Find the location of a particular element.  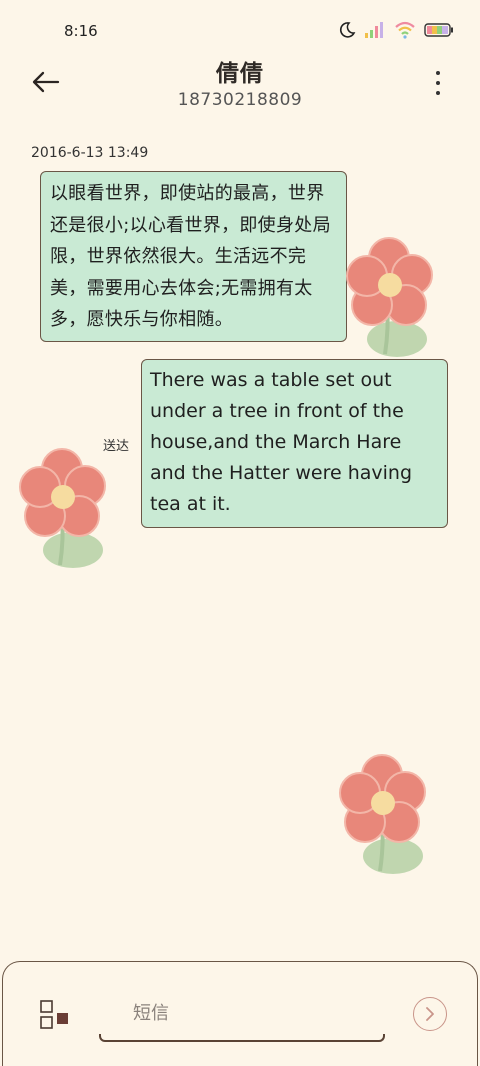

attachment-icon is located at coordinates (54, 1014).